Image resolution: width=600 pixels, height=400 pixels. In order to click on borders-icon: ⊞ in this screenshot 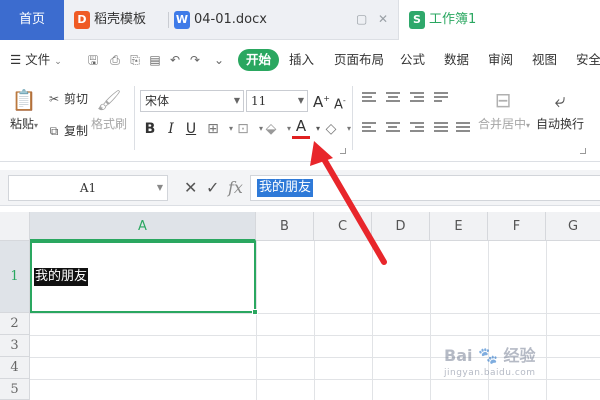, I will do `click(213, 129)`.